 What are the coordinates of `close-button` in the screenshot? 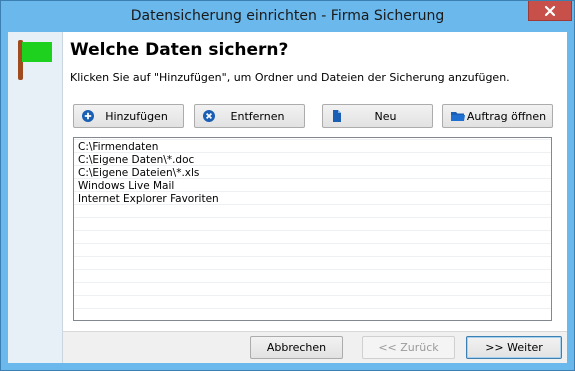 It's located at (550, 11).